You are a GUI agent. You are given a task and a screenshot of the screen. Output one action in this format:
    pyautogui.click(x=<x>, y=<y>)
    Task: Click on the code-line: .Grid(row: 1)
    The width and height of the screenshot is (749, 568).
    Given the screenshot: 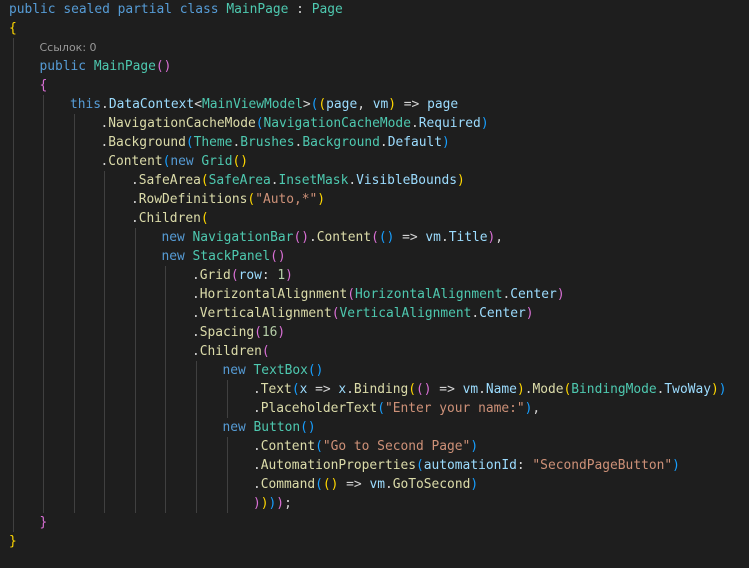 What is the action you would take?
    pyautogui.click(x=242, y=275)
    